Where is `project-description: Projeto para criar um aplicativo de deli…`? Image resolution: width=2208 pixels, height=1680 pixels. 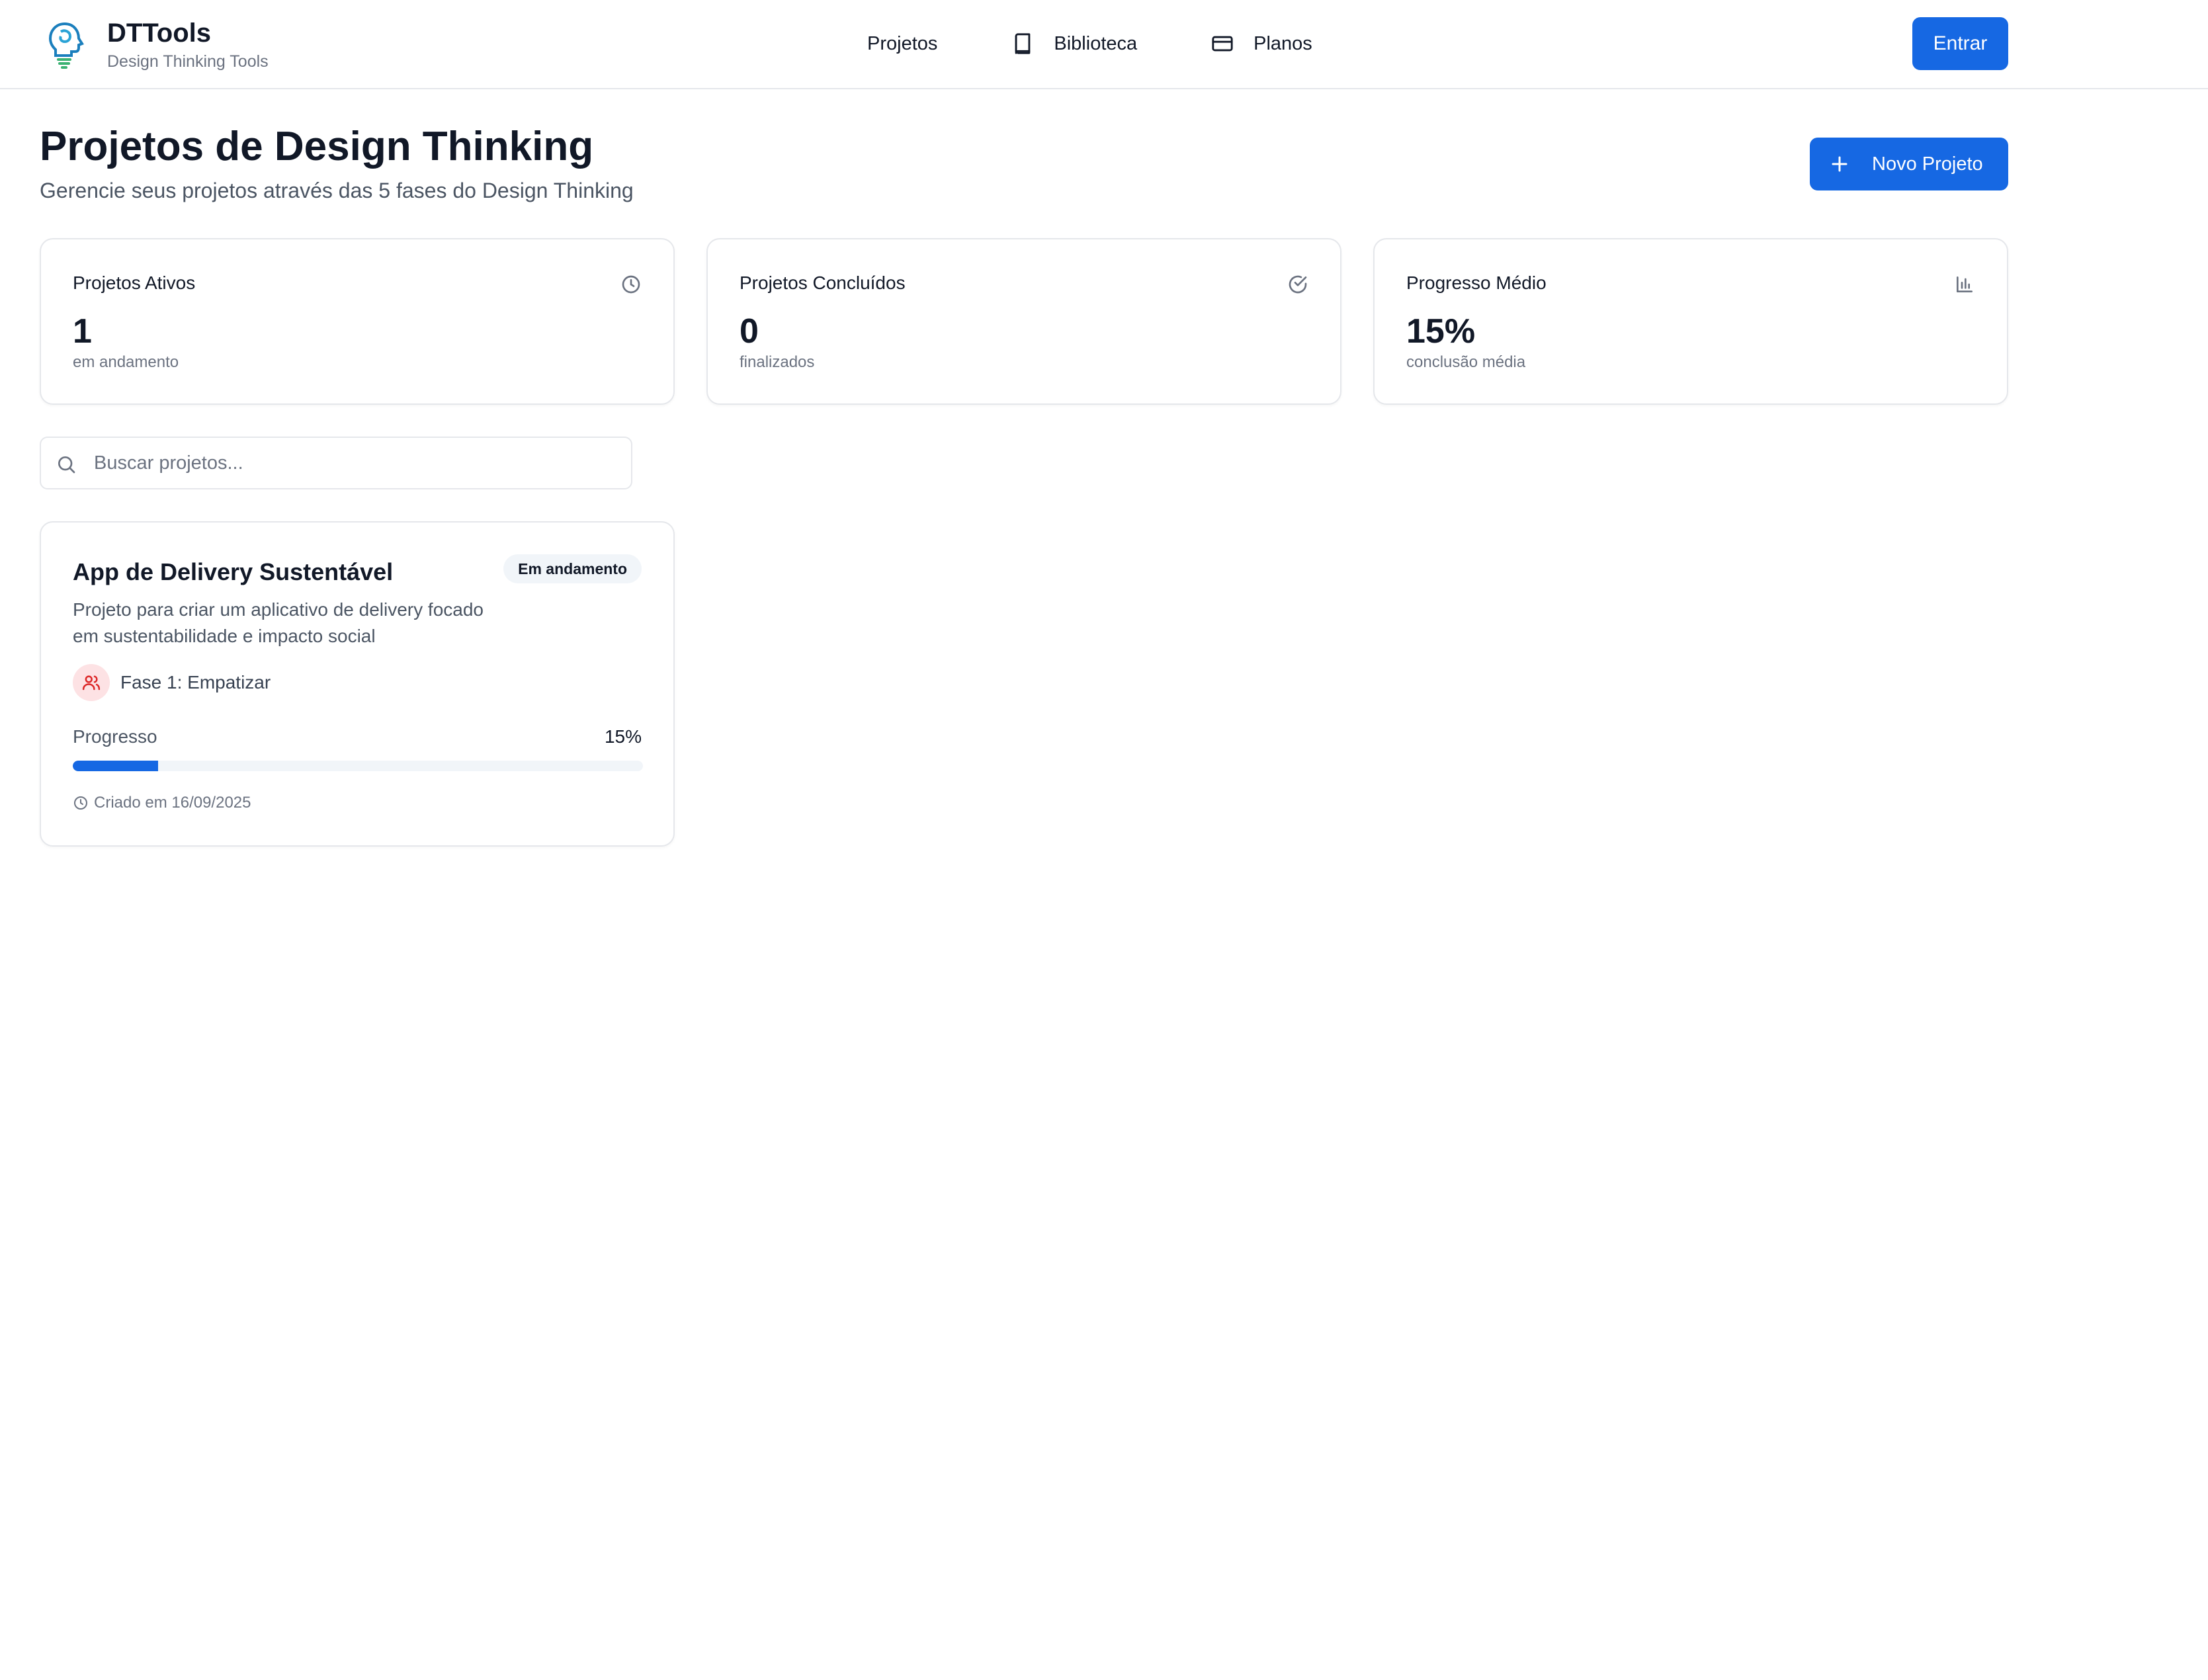 project-description: Projeto para criar um aplicativo de deli… is located at coordinates (278, 622).